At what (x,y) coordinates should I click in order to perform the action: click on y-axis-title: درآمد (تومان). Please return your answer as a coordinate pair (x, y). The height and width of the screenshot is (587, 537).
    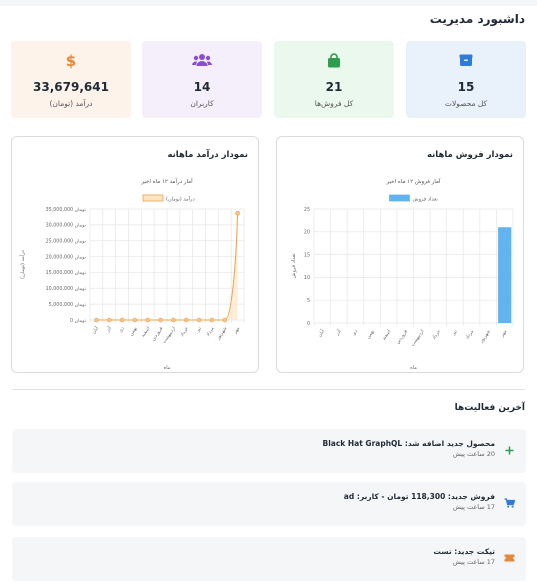
    Looking at the image, I should click on (22, 264).